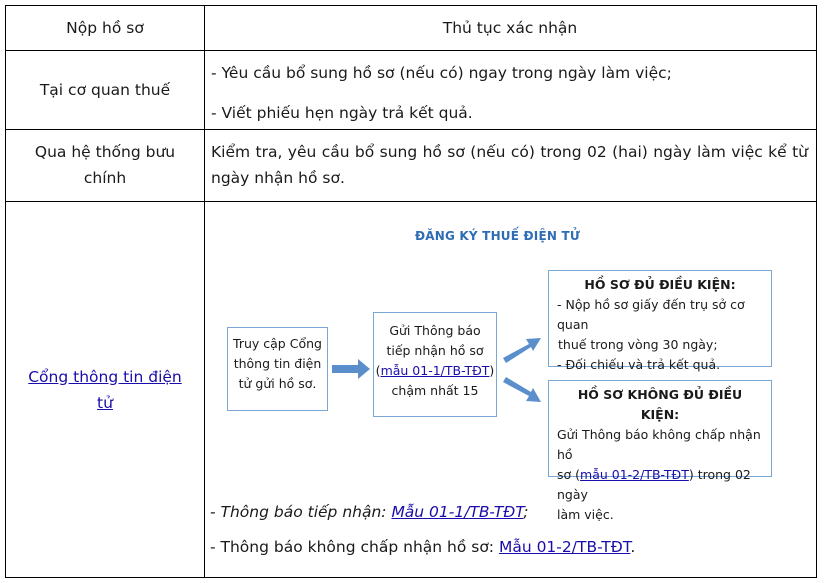 The width and height of the screenshot is (824, 583). Describe the element at coordinates (638, 344) in the screenshot. I see `box-line: thuế trong vòng 30 ngày;` at that location.